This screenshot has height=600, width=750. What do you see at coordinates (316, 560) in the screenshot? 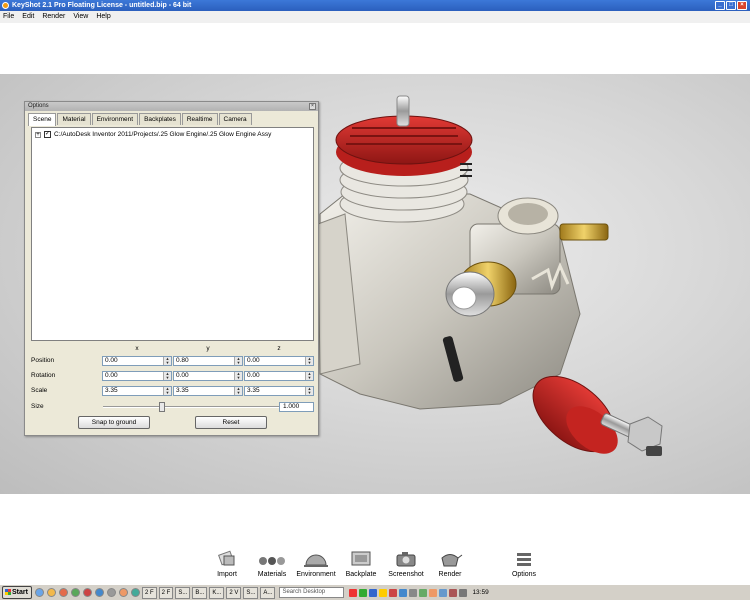
I see `environment-icon` at bounding box center [316, 560].